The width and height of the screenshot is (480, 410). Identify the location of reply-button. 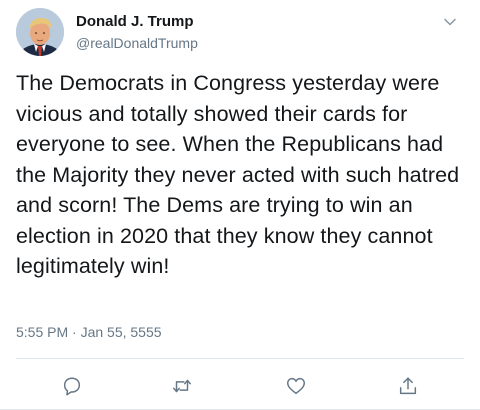
(72, 386).